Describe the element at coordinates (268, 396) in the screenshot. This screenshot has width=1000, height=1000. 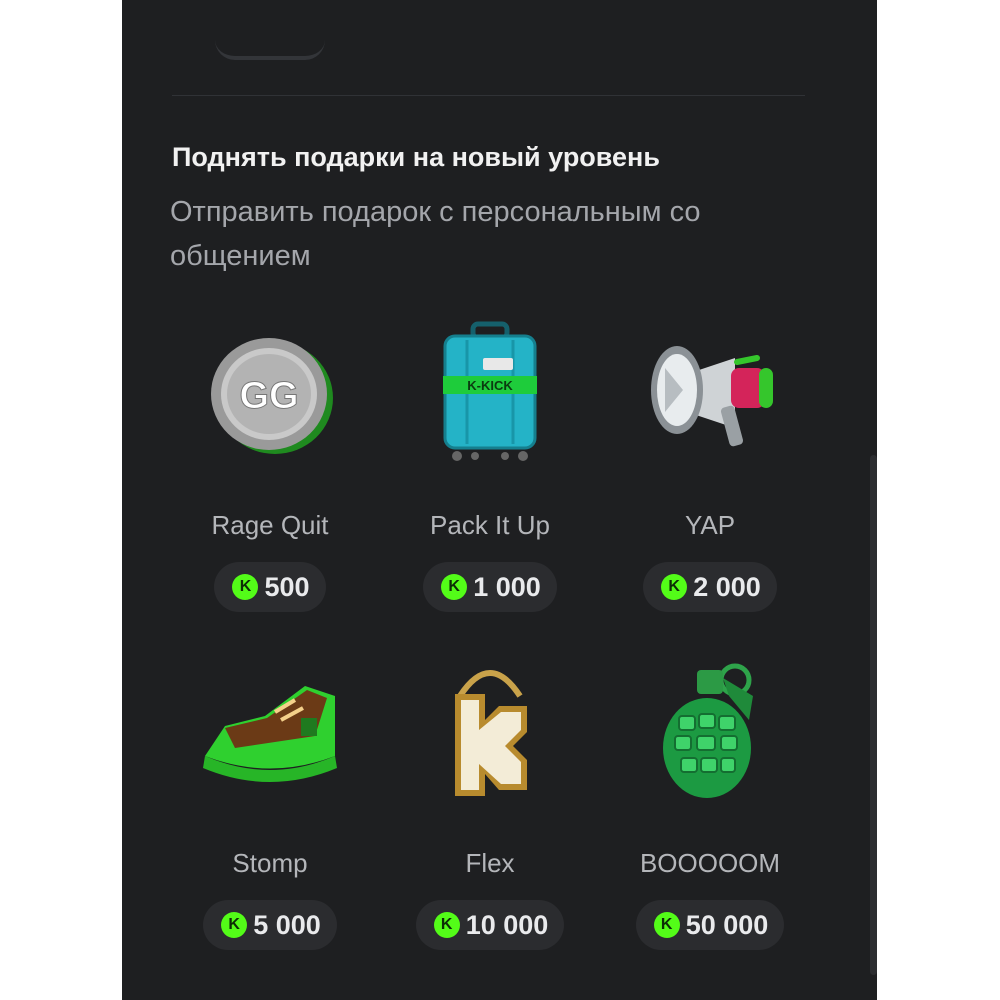
I see `svg-text: GG` at that location.